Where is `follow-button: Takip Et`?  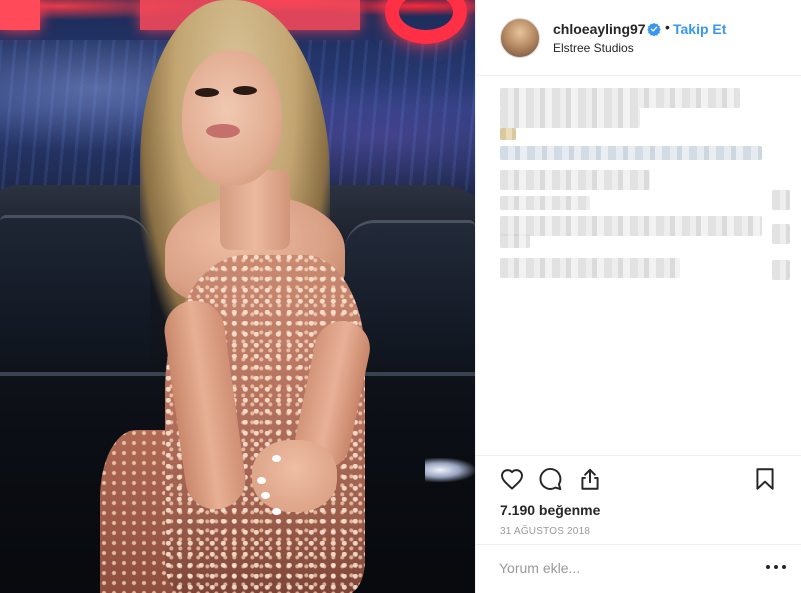 follow-button: Takip Et is located at coordinates (699, 29).